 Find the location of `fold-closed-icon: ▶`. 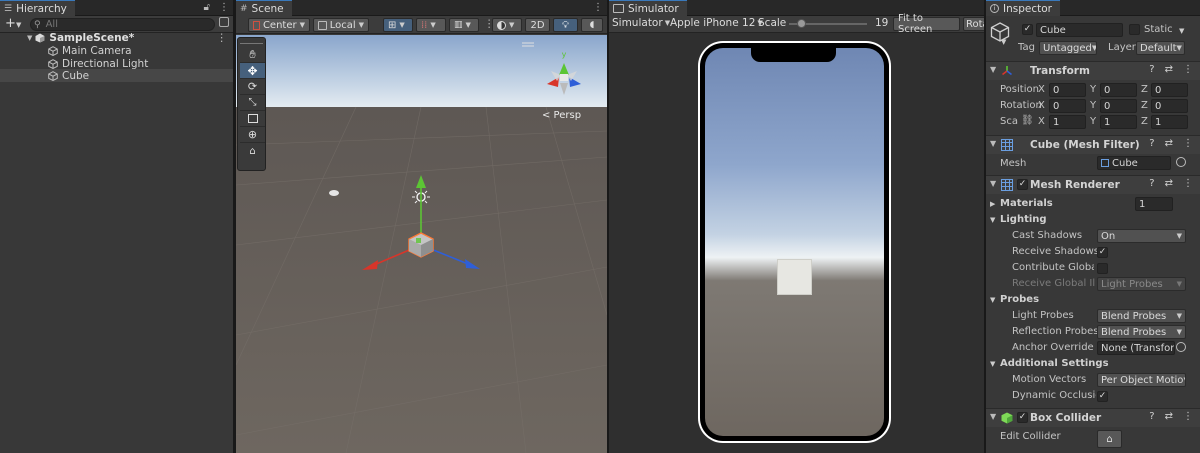

fold-closed-icon: ▶ is located at coordinates (992, 204).